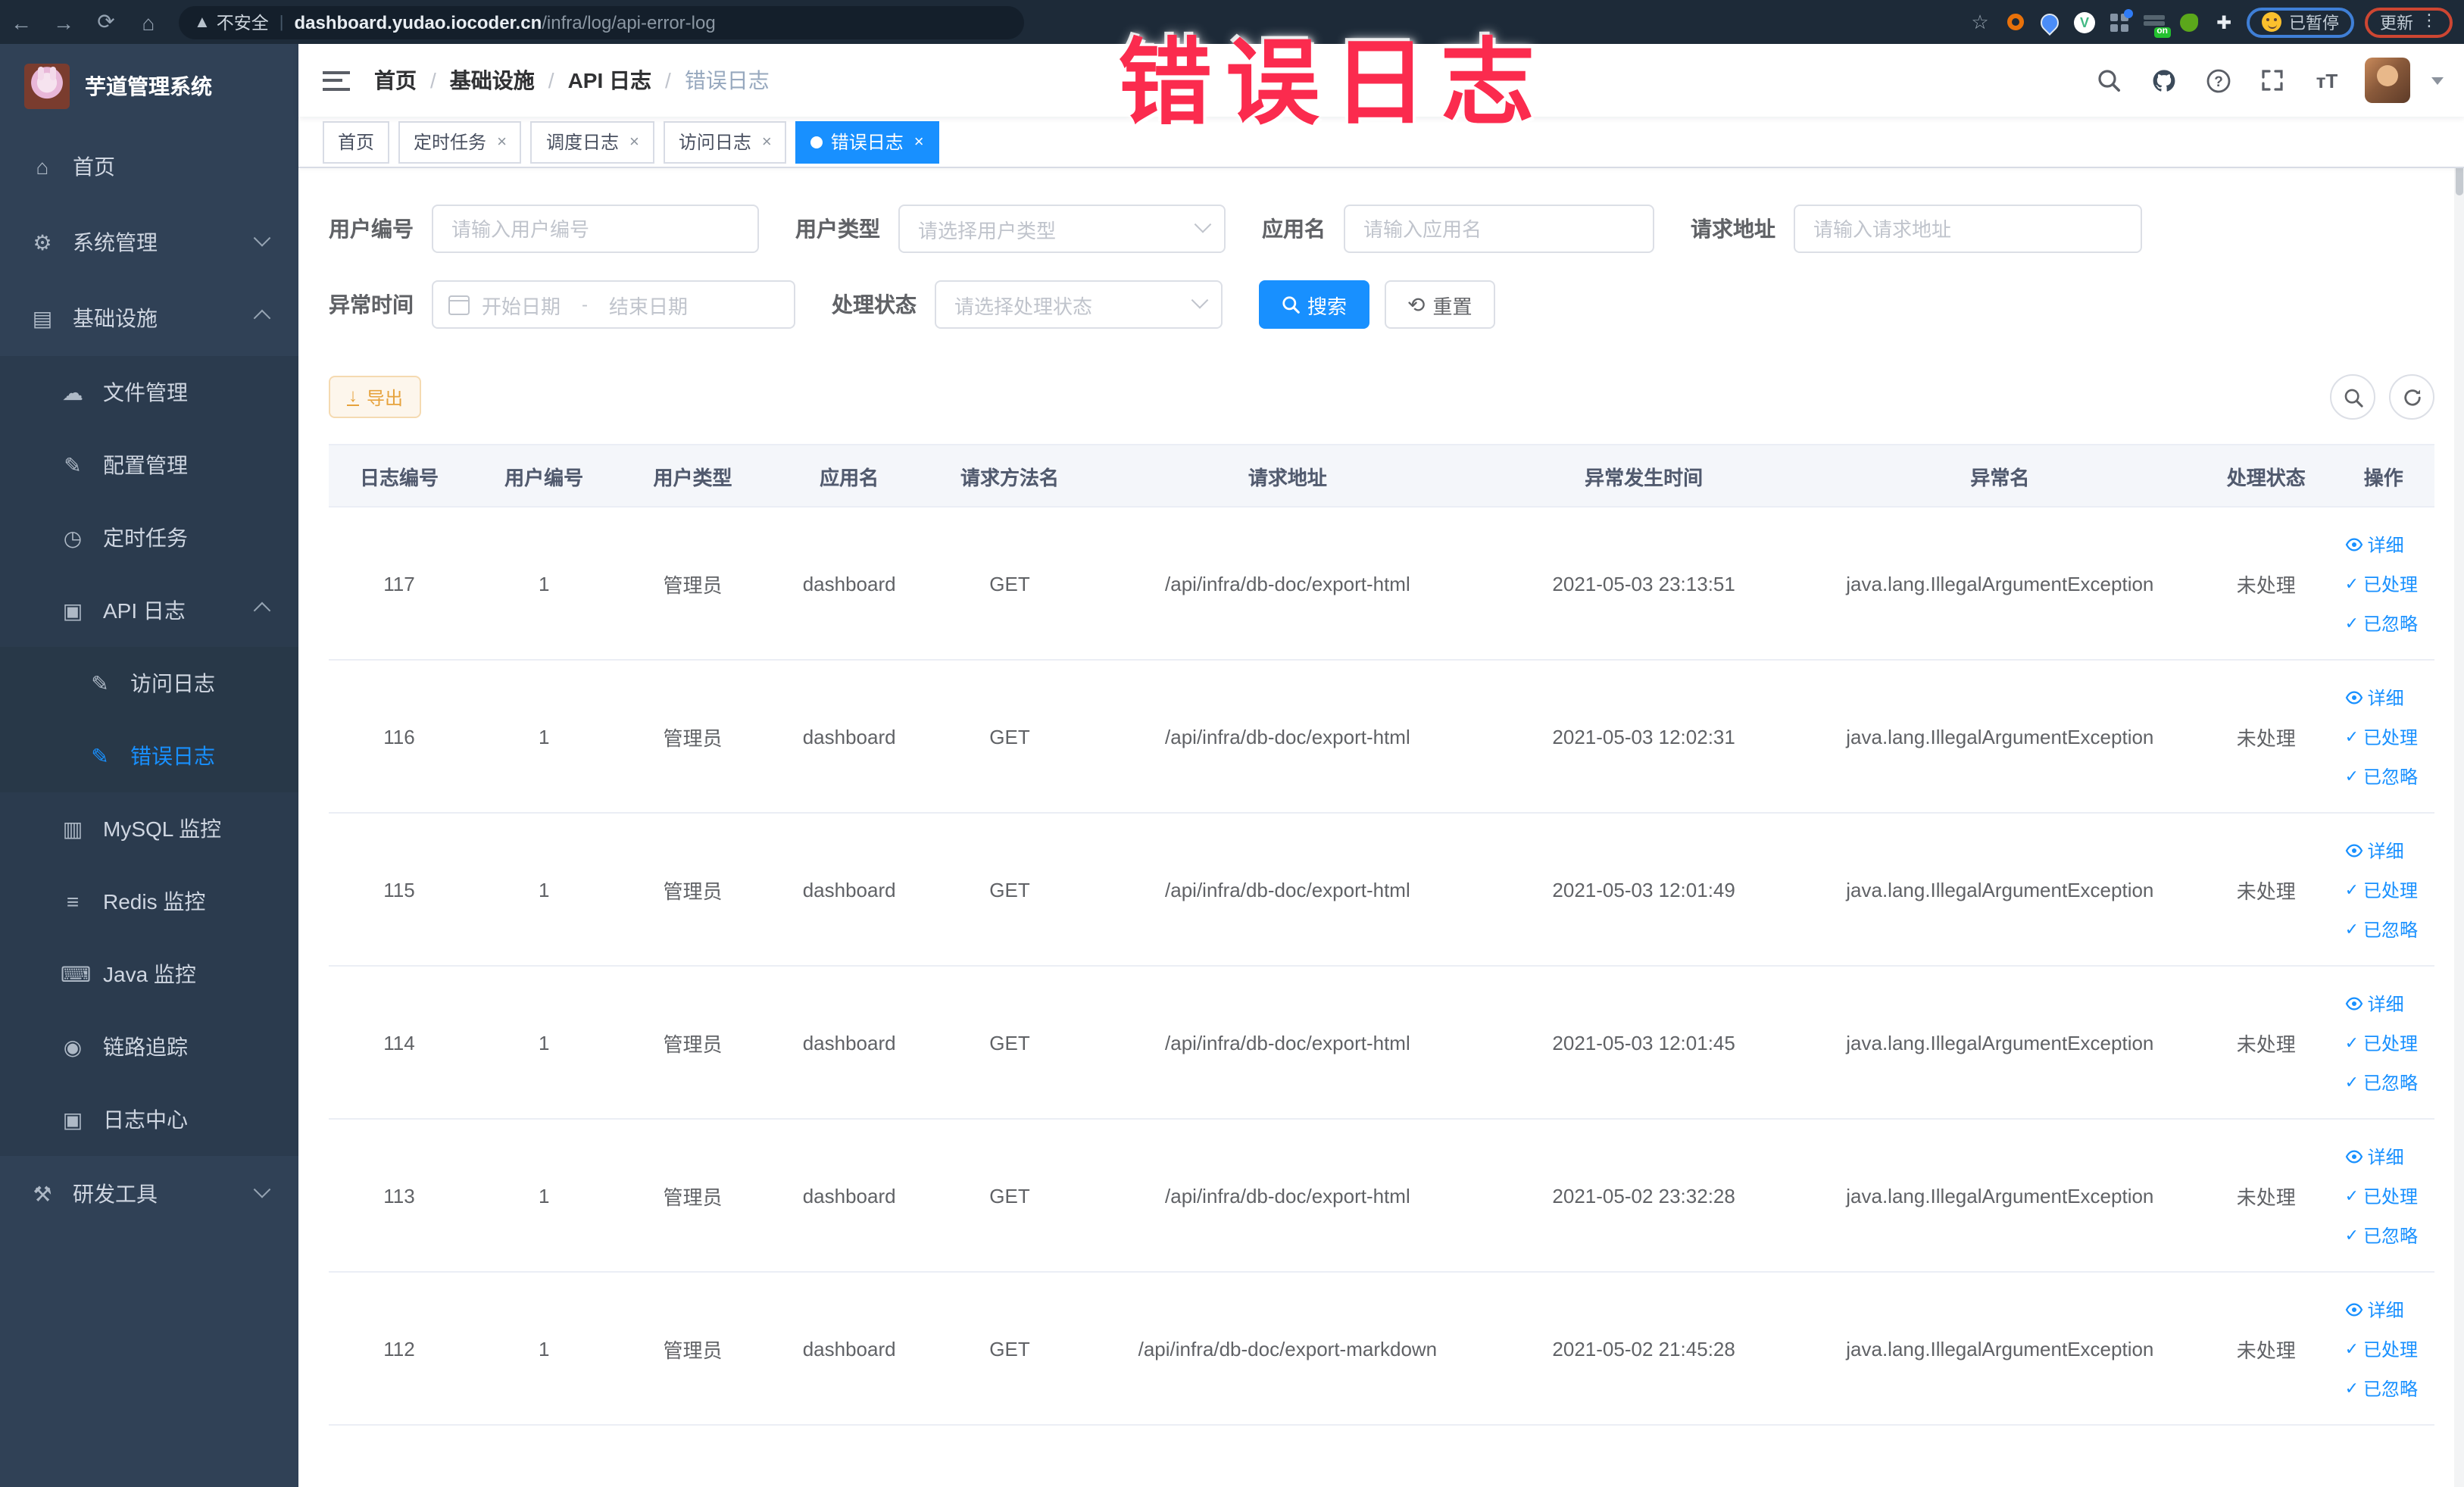  I want to click on app-name-input, so click(1499, 229).